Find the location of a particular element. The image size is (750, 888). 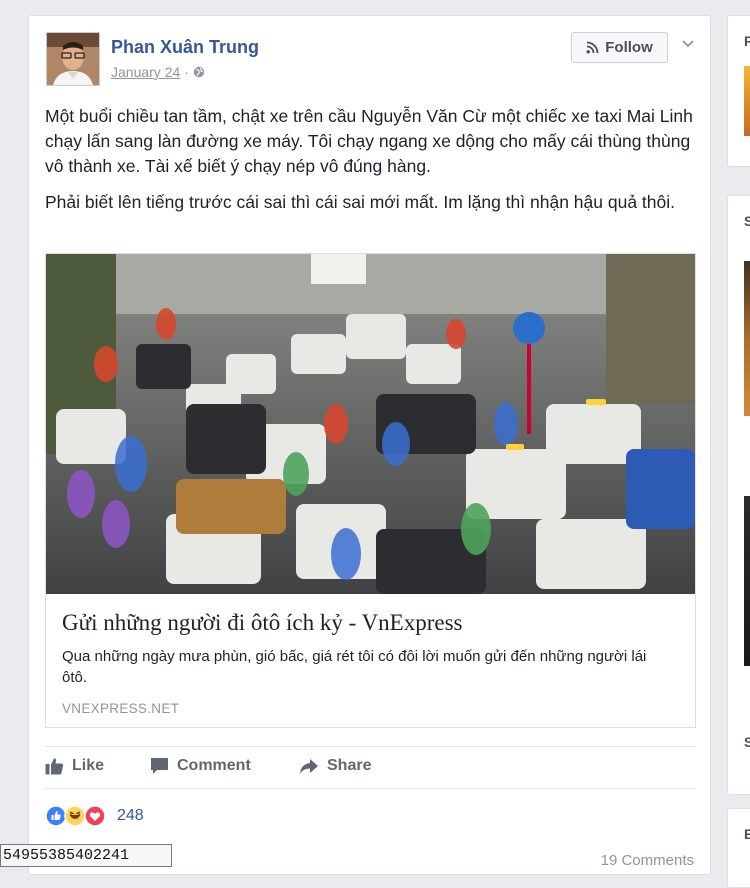

follow-button: Follow is located at coordinates (619, 47).